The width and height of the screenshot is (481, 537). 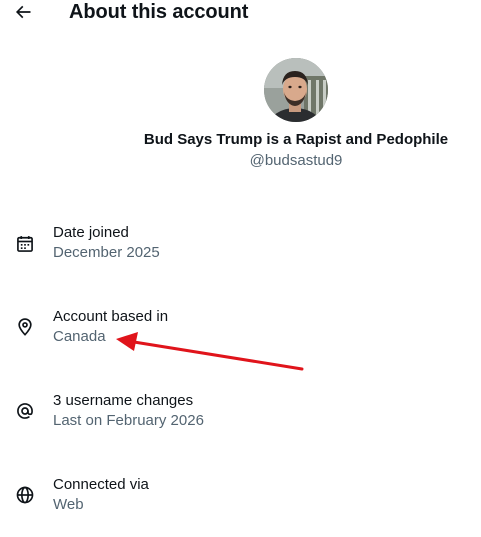 What do you see at coordinates (25, 327) in the screenshot?
I see `location-pin-icon` at bounding box center [25, 327].